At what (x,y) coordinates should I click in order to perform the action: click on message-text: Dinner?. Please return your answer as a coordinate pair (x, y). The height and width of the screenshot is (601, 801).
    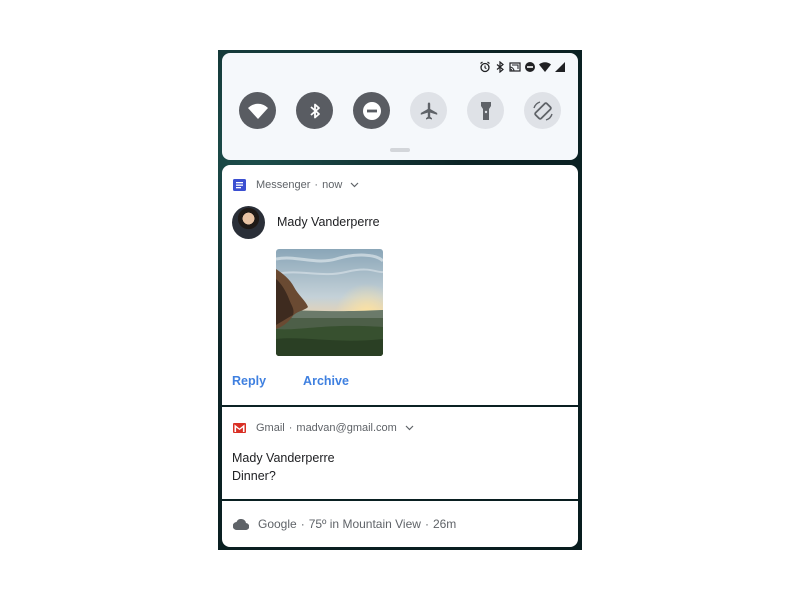
    Looking at the image, I should click on (254, 476).